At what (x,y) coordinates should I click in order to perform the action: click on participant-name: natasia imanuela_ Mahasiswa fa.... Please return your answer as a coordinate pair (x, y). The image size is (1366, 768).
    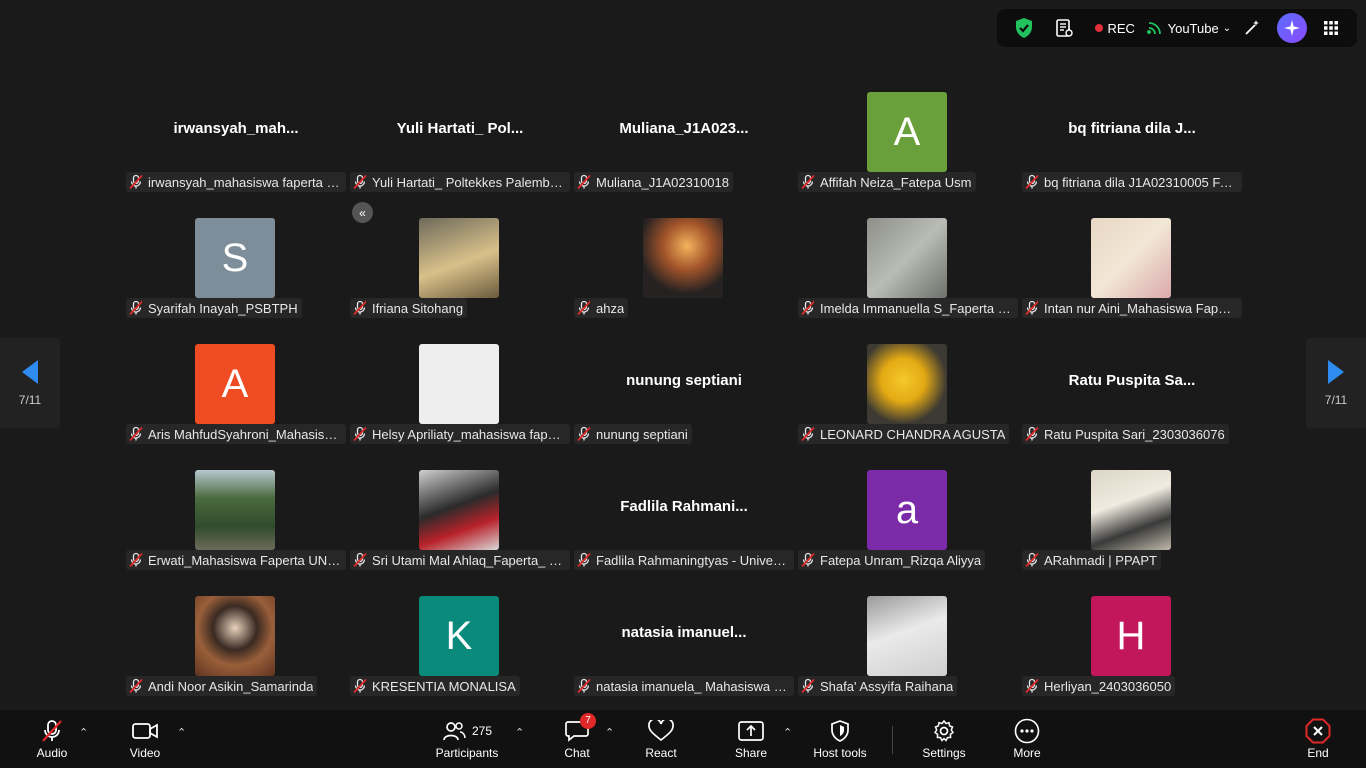
    Looking at the image, I should click on (693, 686).